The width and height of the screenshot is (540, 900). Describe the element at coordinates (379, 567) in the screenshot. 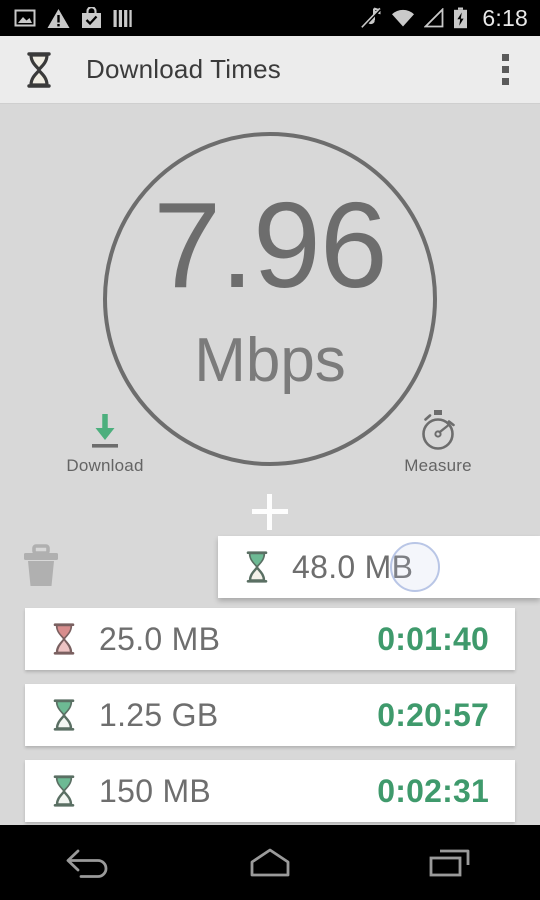

I see `dragged-entry-card: 48.0 MB` at that location.